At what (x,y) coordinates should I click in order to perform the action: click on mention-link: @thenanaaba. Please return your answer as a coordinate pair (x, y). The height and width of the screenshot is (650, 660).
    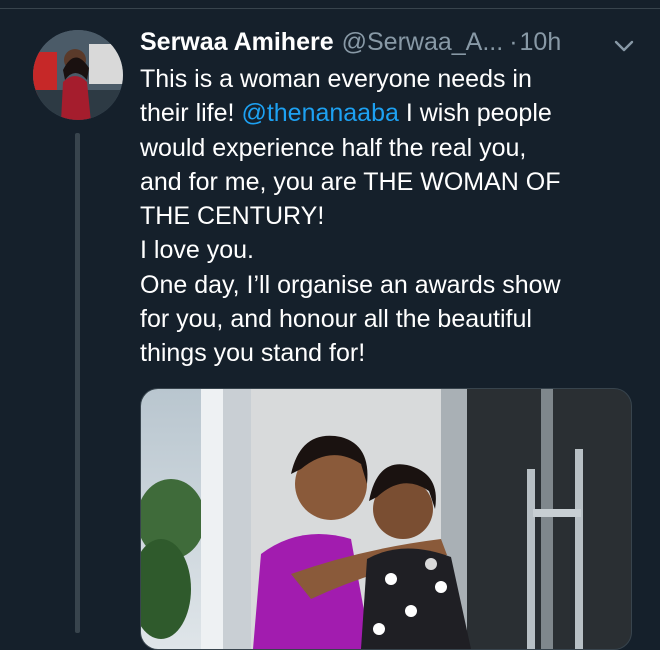
    Looking at the image, I should click on (319, 113).